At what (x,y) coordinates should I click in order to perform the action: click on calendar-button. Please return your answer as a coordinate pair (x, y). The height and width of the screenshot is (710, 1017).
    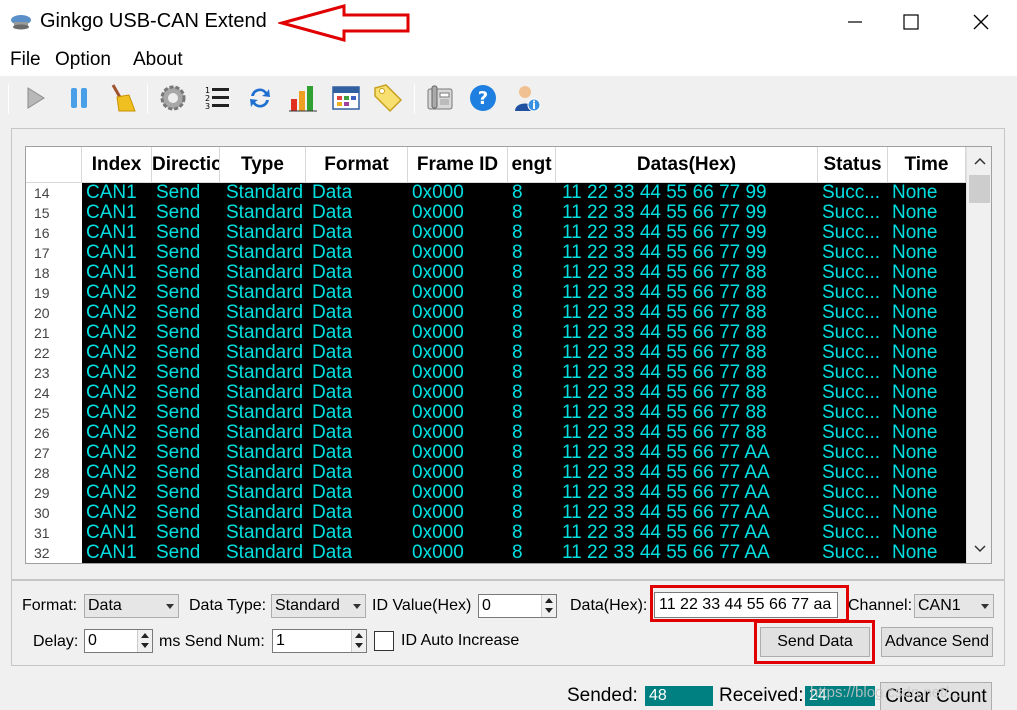
    Looking at the image, I should click on (346, 98).